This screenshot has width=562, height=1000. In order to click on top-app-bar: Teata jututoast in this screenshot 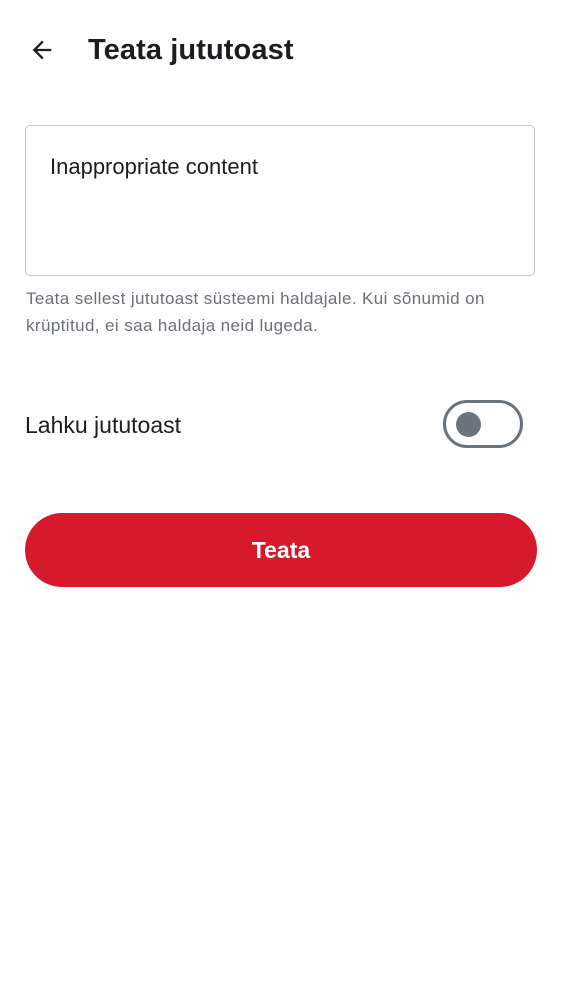, I will do `click(281, 50)`.